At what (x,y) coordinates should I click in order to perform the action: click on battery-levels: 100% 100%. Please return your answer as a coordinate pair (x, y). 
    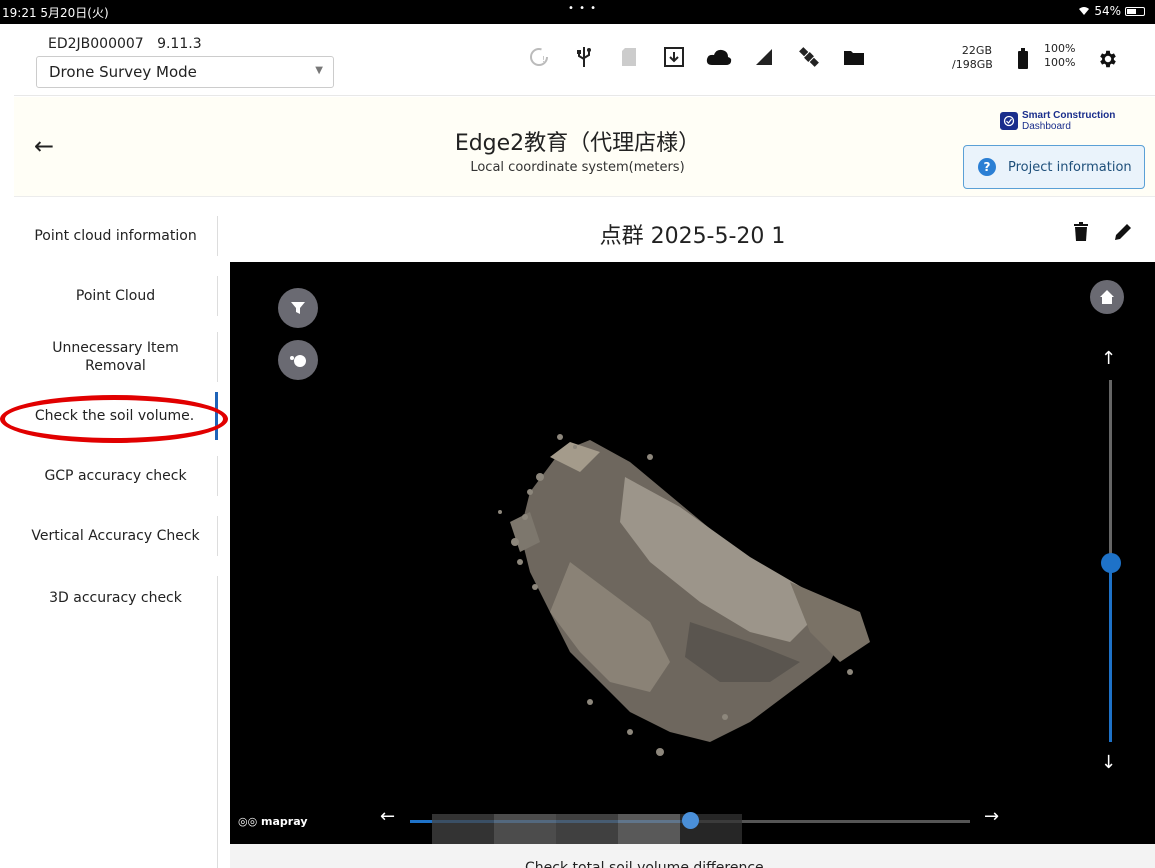
    Looking at the image, I should click on (1059, 56).